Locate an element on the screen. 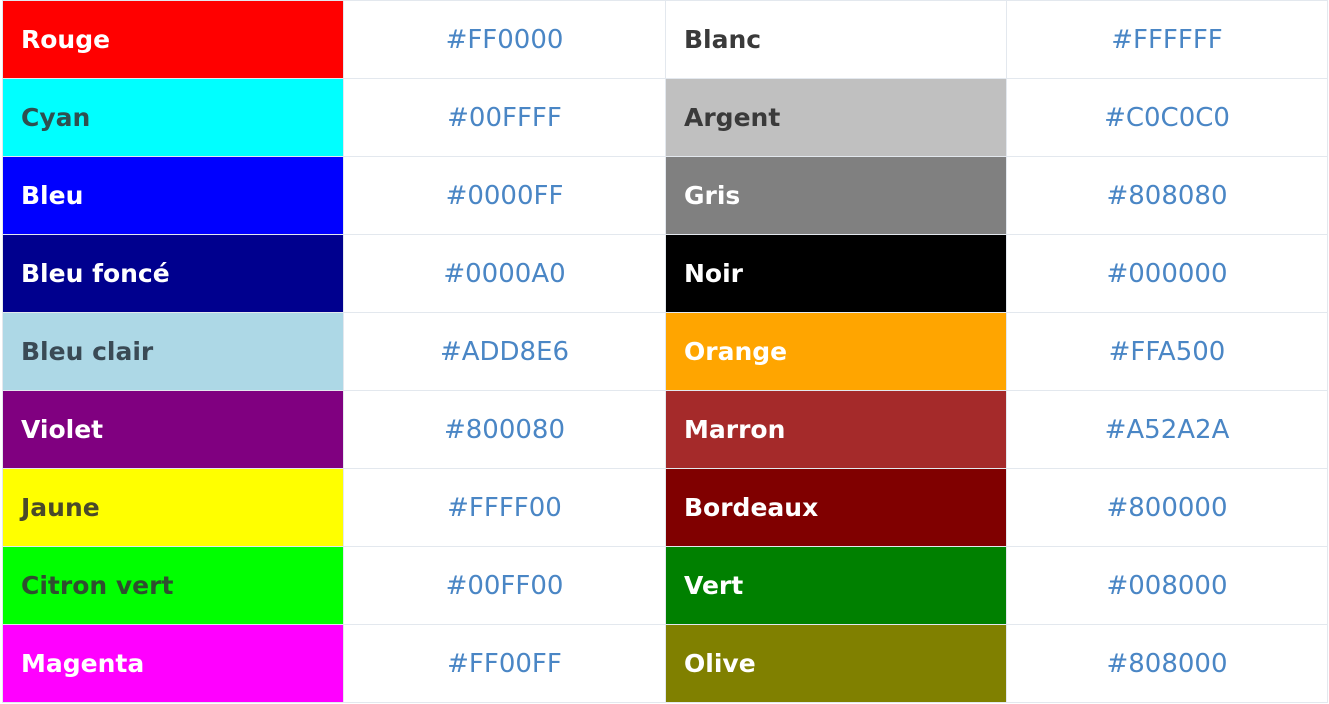 The width and height of the screenshot is (1329, 704). table-row: Jaune #FFFF00 Bordeaux #800000 is located at coordinates (665, 507).